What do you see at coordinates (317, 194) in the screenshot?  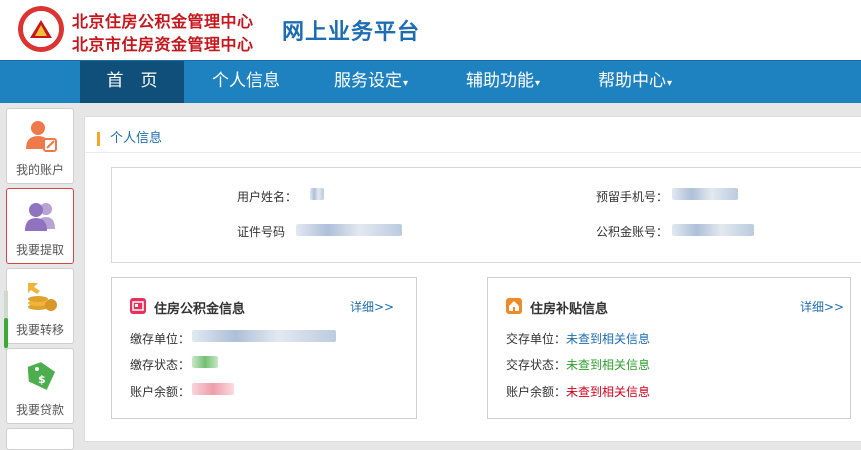 I see `user-name-value-redacted` at bounding box center [317, 194].